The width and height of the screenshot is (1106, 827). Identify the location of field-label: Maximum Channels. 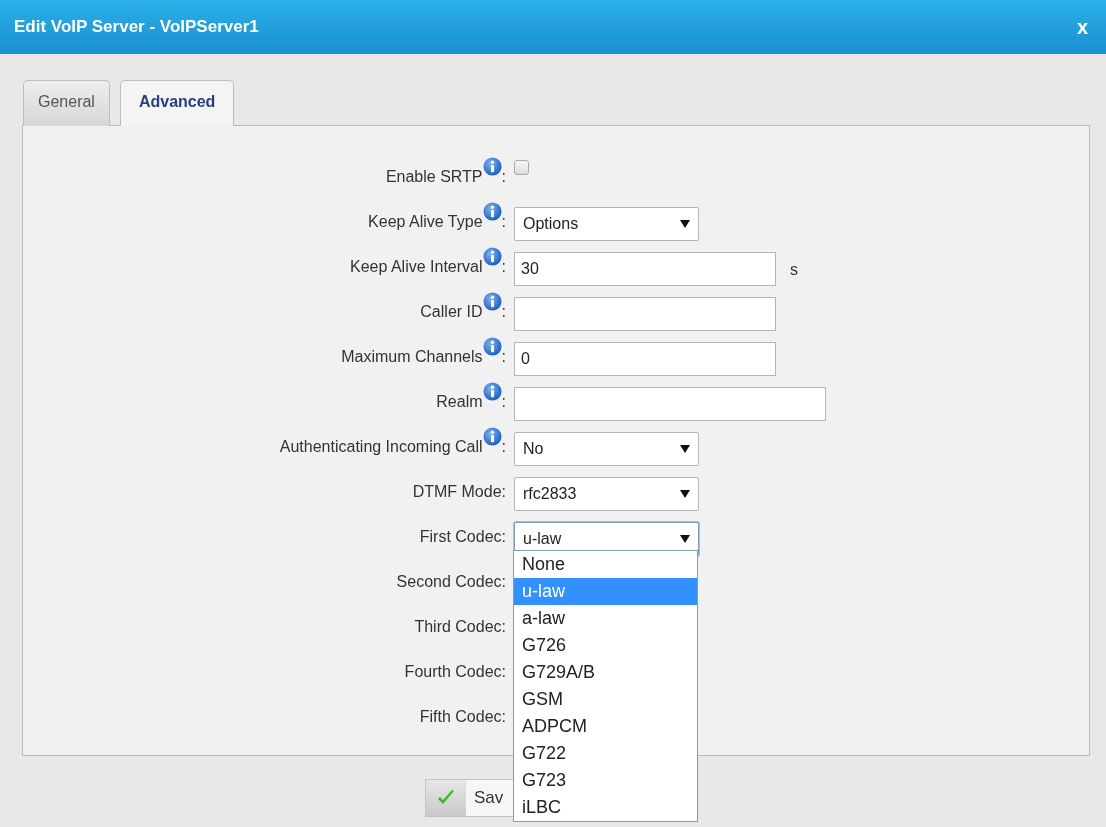
(412, 357).